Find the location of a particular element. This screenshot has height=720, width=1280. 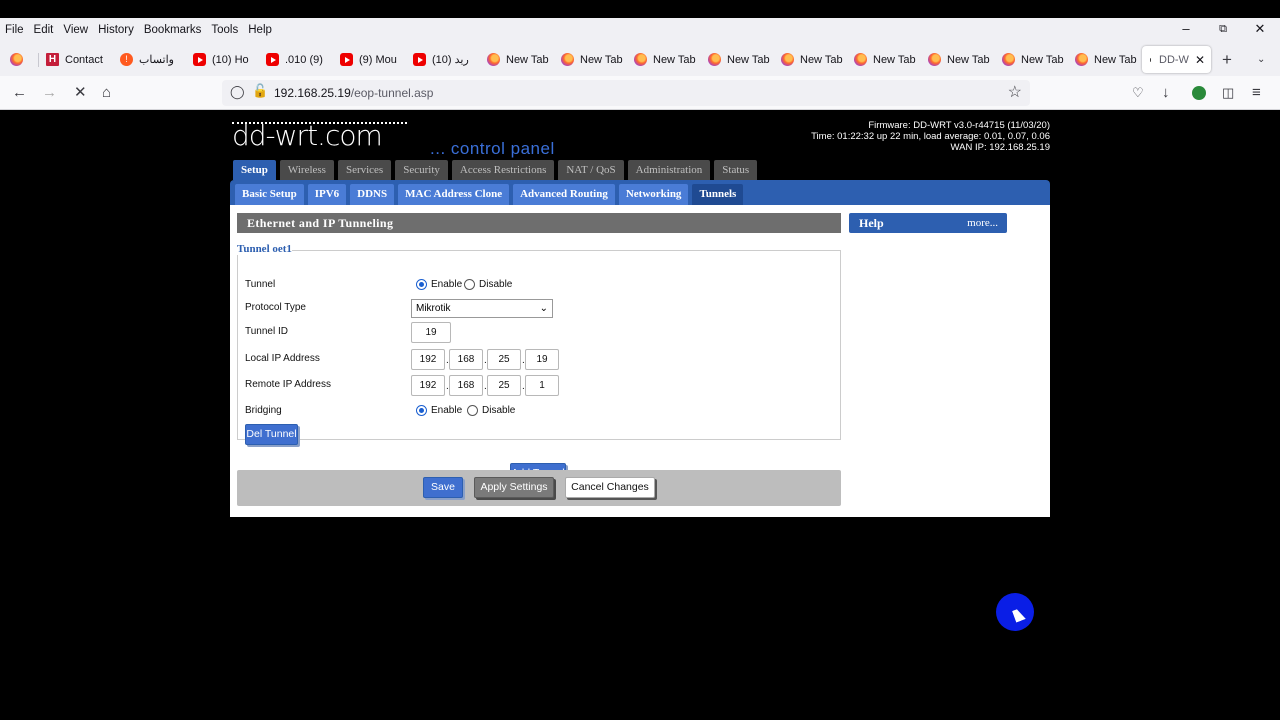

tunnel-id-input: 19 is located at coordinates (431, 332).